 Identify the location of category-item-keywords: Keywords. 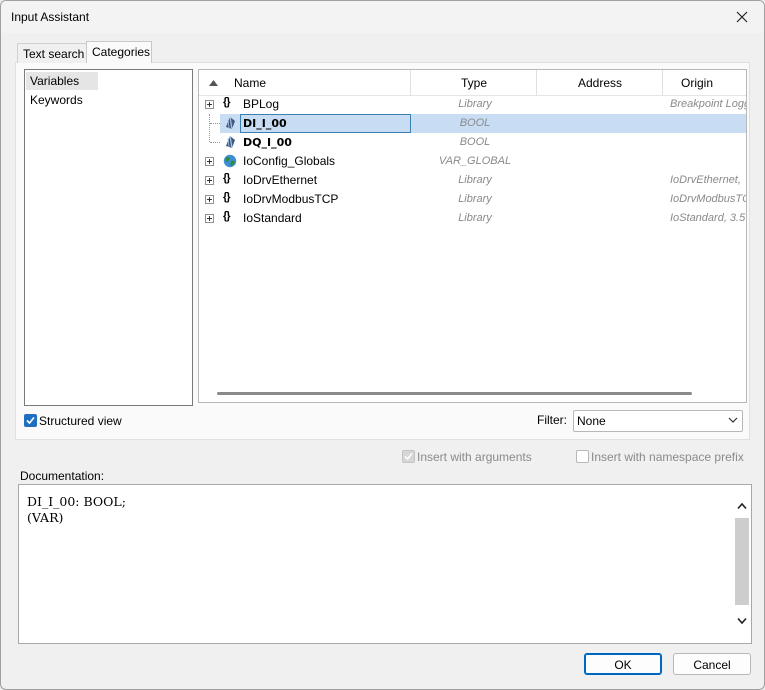
(62, 100).